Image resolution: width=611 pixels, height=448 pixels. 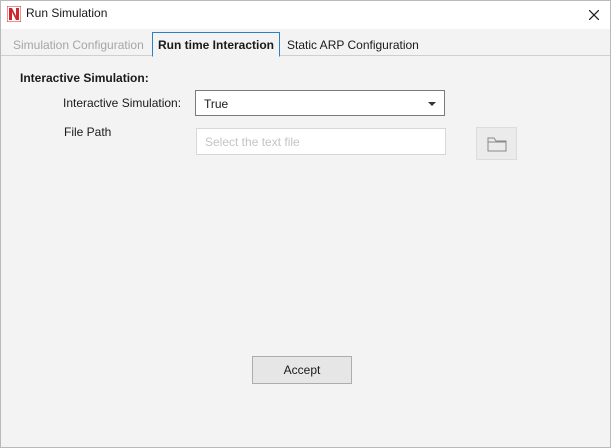 What do you see at coordinates (88, 132) in the screenshot?
I see `file-path-label: File Path` at bounding box center [88, 132].